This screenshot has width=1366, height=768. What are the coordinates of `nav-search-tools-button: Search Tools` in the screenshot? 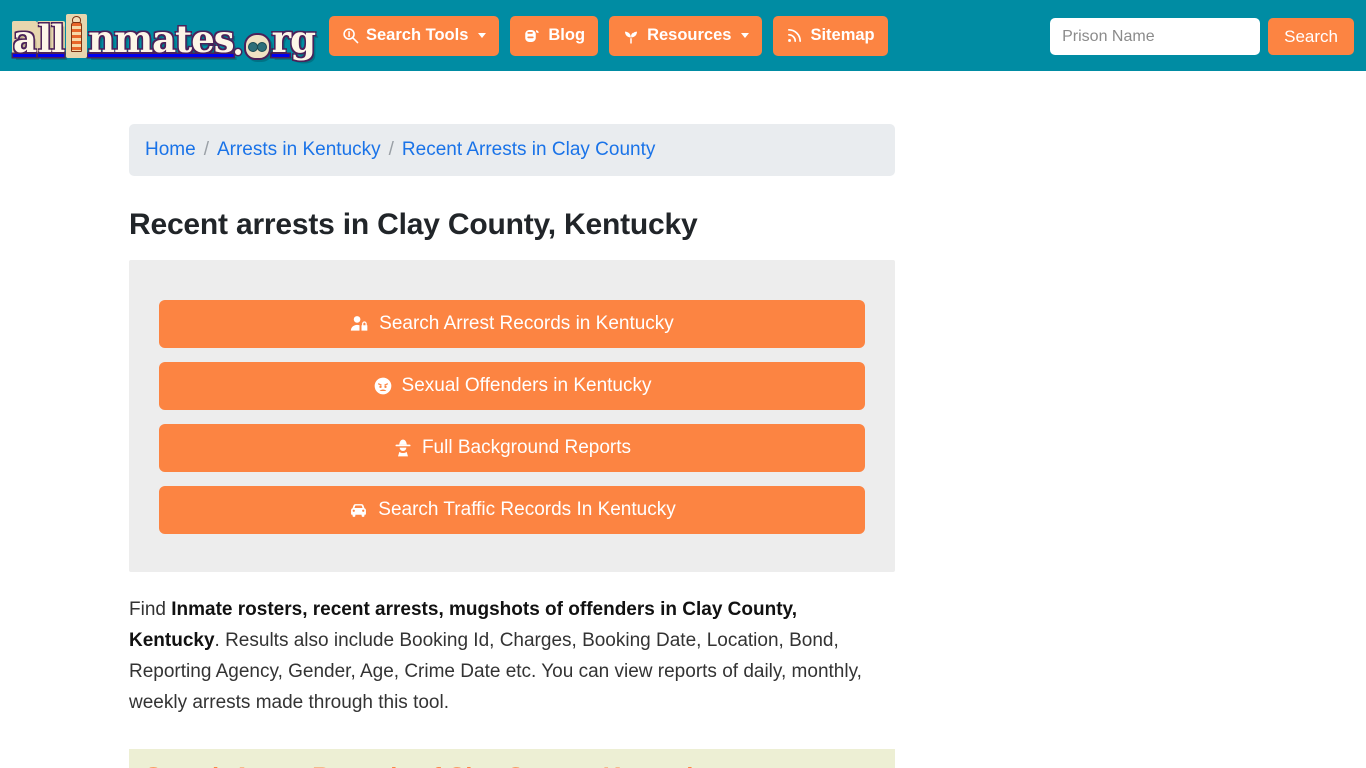 It's located at (414, 35).